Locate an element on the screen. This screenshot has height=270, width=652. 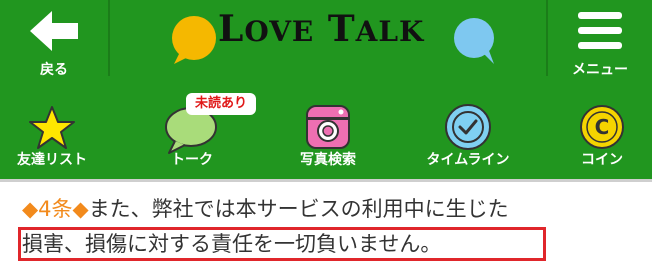
terms-text: ◆4条◆また、弊社では本サービスの利用中に生じた is located at coordinates (332, 209).